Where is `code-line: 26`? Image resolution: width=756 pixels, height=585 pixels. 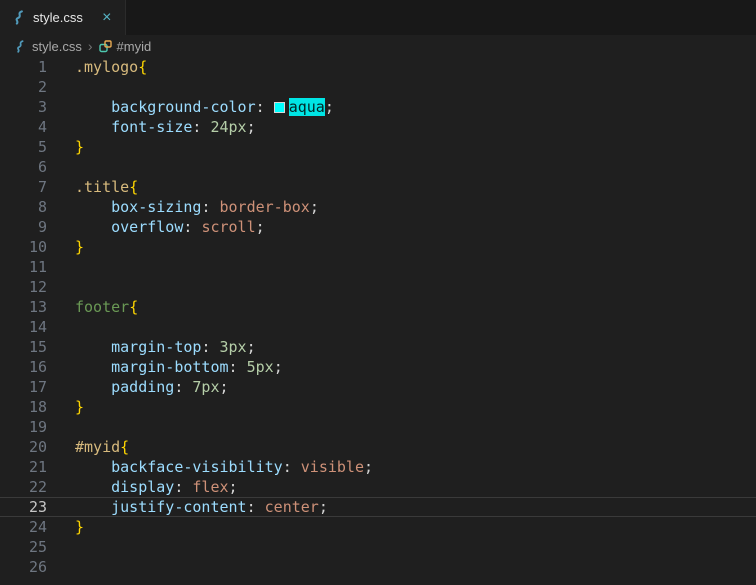 code-line: 26 is located at coordinates (378, 567).